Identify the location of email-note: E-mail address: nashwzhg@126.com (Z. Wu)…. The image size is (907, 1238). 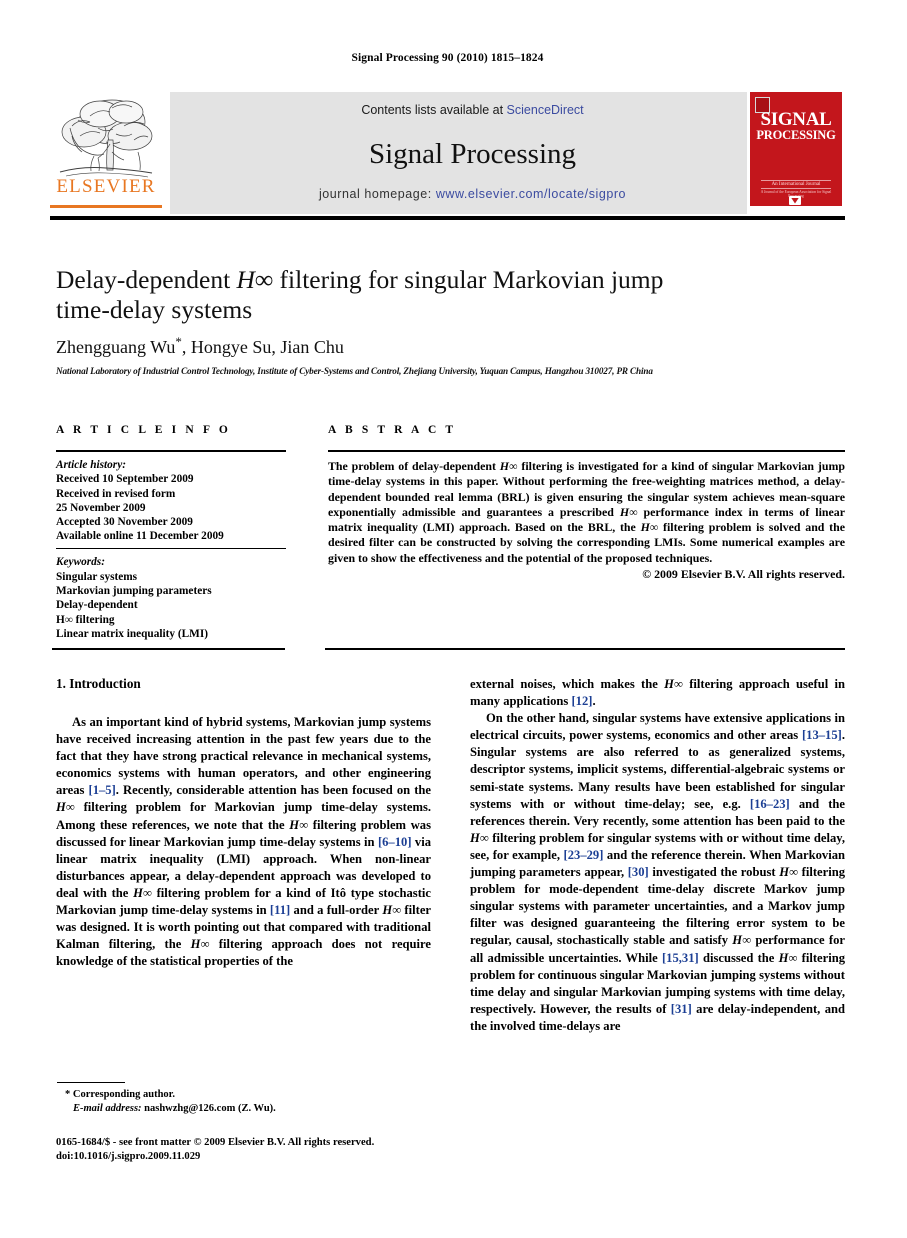
(247, 1109).